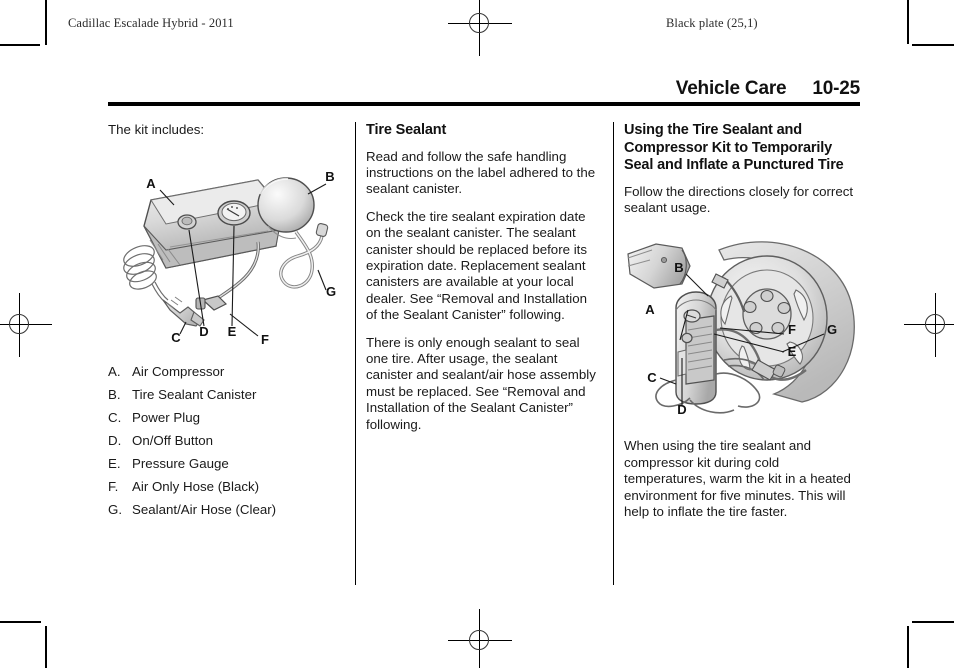 The image size is (954, 668). What do you see at coordinates (613, 353) in the screenshot?
I see `column-divider-right` at bounding box center [613, 353].